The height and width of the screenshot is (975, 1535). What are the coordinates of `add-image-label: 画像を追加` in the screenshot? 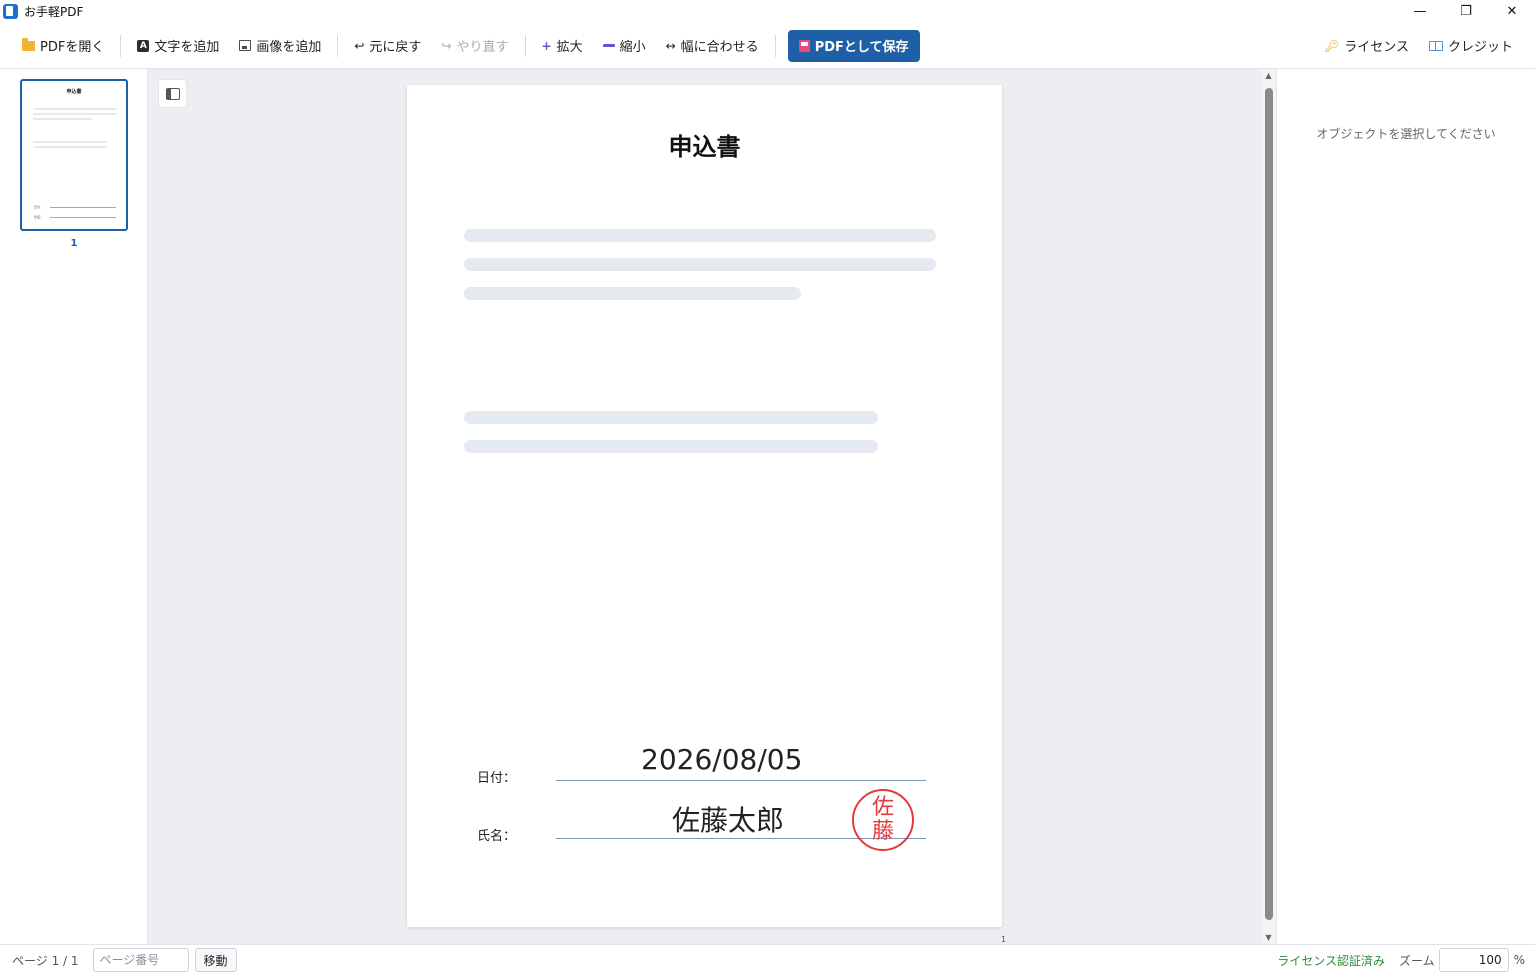 It's located at (289, 47).